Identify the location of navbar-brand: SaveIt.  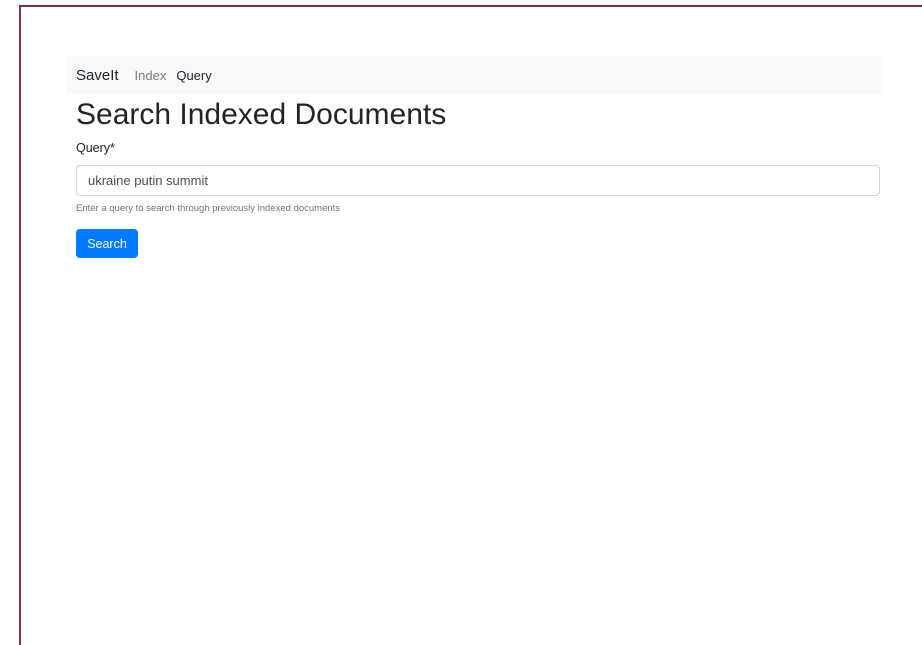
(97, 75).